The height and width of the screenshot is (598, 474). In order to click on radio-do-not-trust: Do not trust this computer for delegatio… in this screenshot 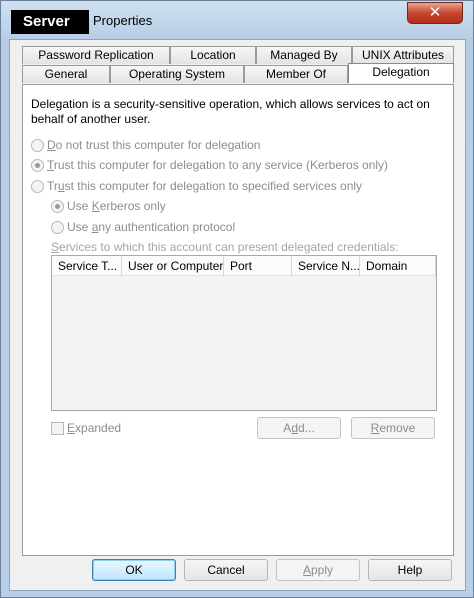, I will do `click(145, 145)`.